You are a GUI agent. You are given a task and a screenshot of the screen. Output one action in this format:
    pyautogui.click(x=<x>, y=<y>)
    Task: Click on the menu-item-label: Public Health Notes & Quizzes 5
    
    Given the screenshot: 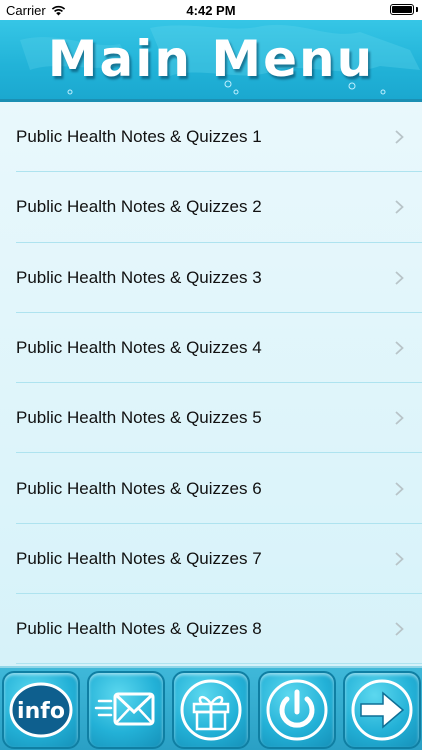 What is the action you would take?
    pyautogui.click(x=139, y=418)
    